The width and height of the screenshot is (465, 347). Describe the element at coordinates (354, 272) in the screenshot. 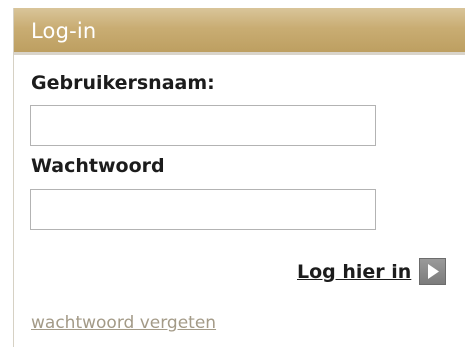

I see `login-link: Log hier in` at that location.